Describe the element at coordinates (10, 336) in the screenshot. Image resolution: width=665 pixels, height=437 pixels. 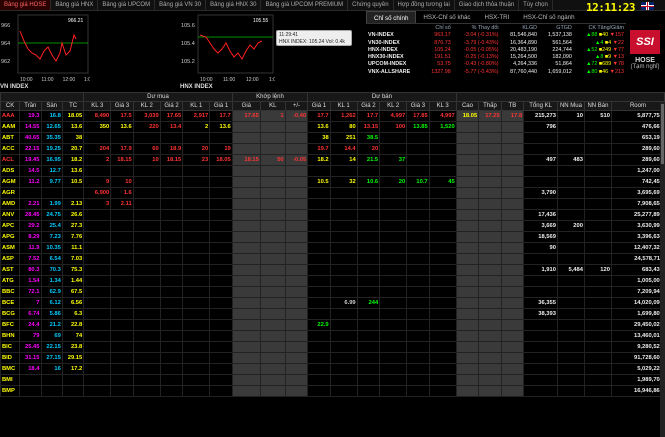
I see `board-cell-ck: BHN` at that location.